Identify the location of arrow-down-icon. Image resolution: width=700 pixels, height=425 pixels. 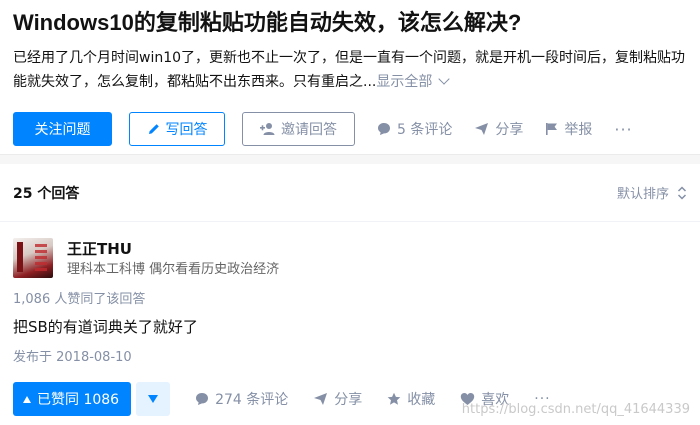
(153, 399).